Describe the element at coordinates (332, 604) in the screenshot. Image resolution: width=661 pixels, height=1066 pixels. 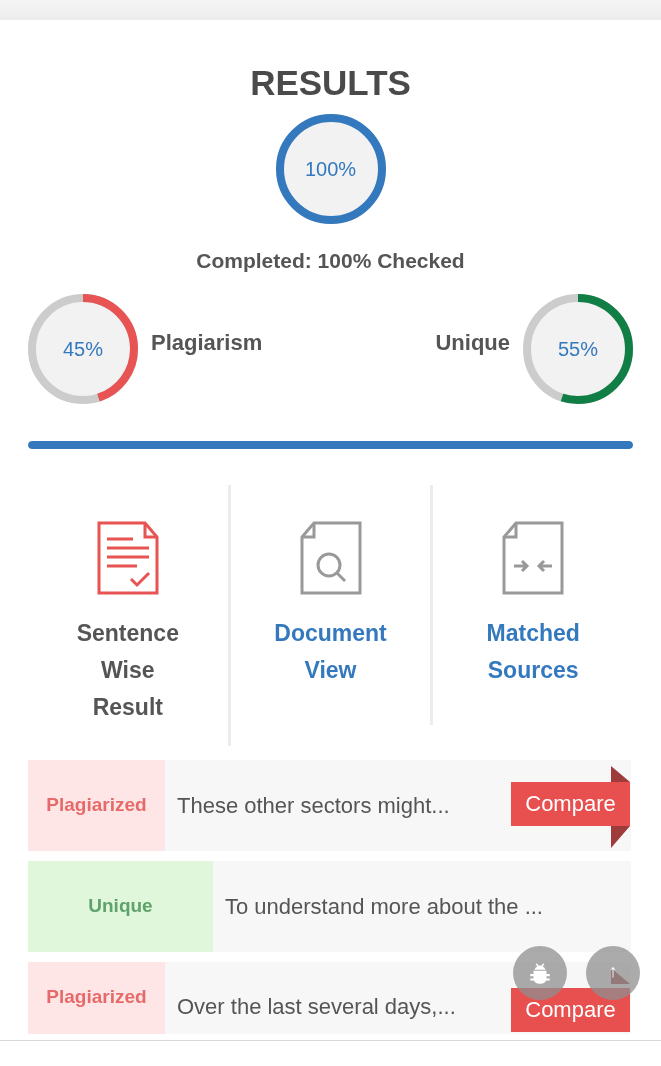
I see `result-tab: Document View` at that location.